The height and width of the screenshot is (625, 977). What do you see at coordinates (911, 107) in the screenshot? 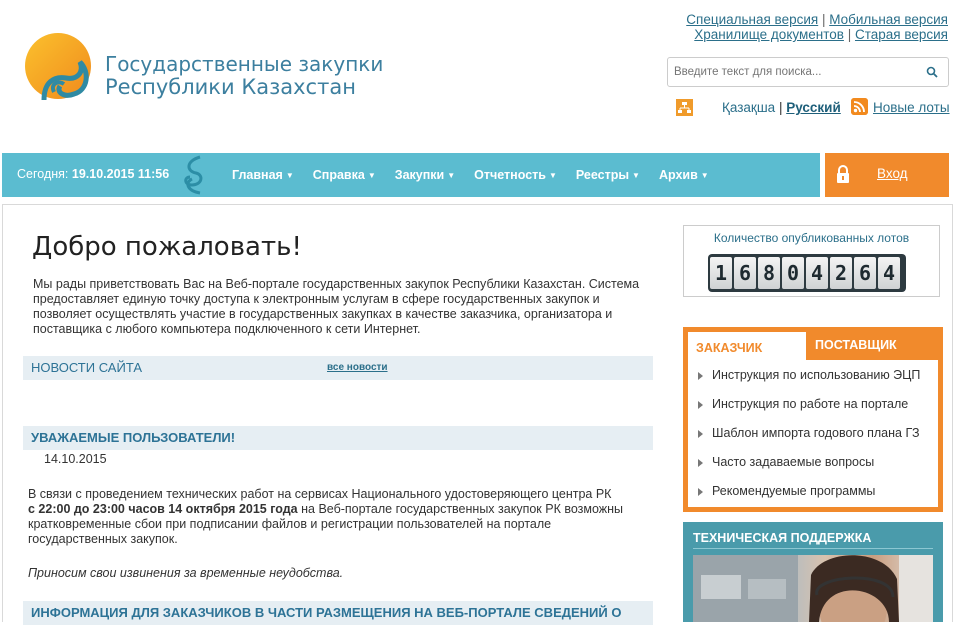
I see `new-lots-link: Новые лоты` at bounding box center [911, 107].